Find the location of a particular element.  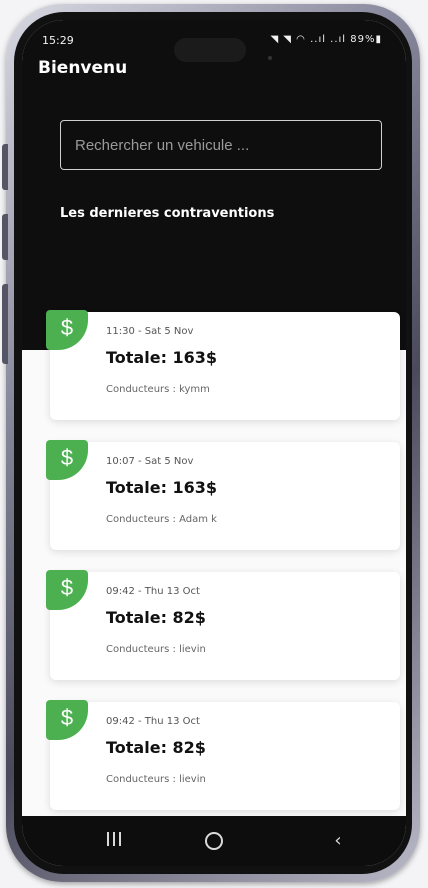

home-icon is located at coordinates (214, 841).